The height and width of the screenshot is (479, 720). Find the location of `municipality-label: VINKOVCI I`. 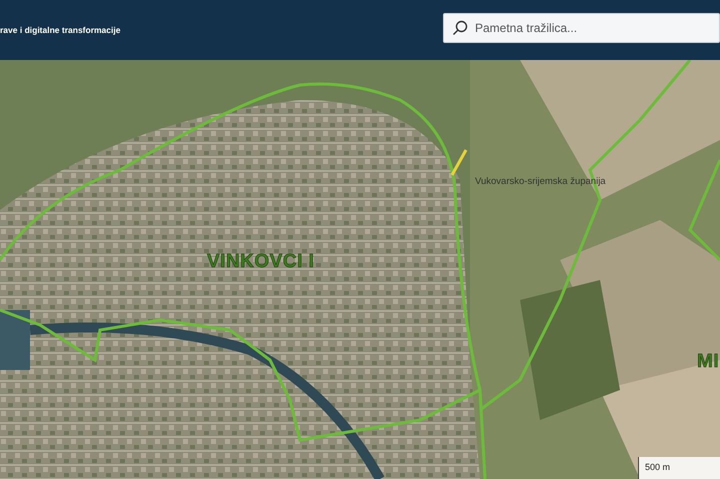

municipality-label: VINKOVCI I is located at coordinates (260, 262).